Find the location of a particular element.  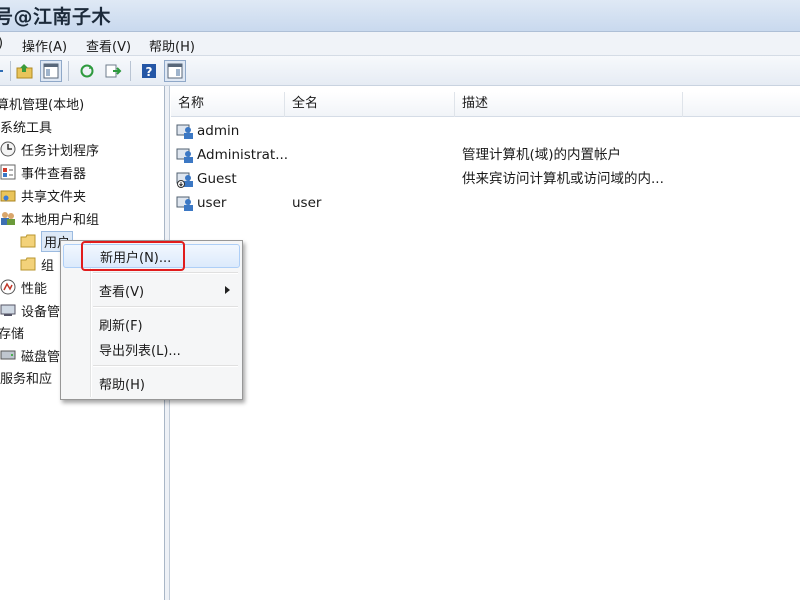

menu-help: 帮助(H) is located at coordinates (172, 45).